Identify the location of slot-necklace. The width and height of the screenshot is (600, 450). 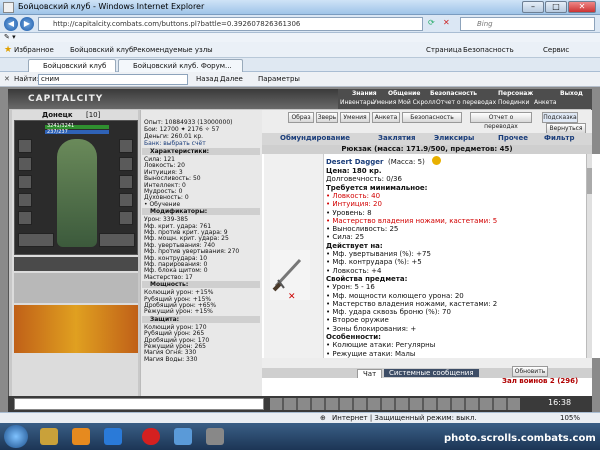
(25, 164).